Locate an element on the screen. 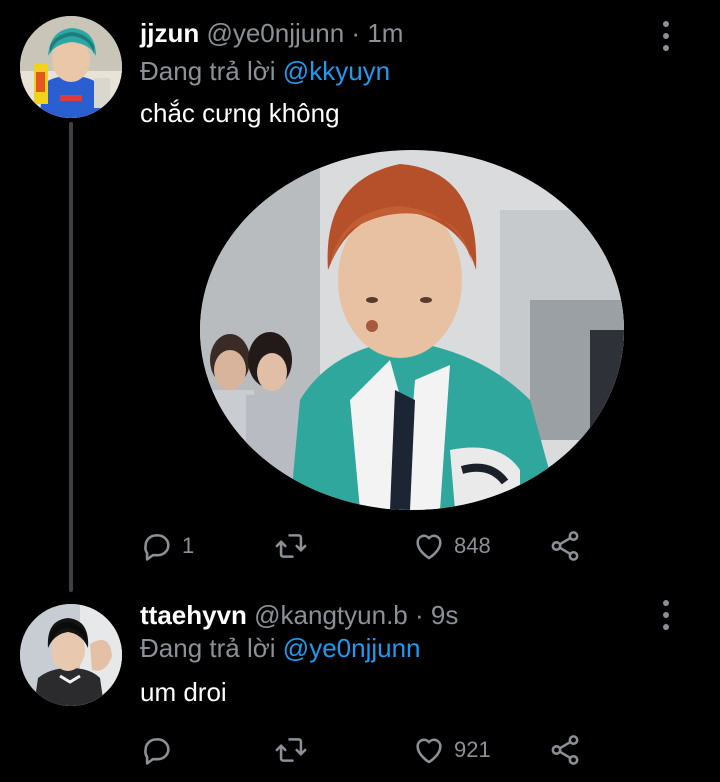  display-name: ttaehyvn is located at coordinates (193, 615).